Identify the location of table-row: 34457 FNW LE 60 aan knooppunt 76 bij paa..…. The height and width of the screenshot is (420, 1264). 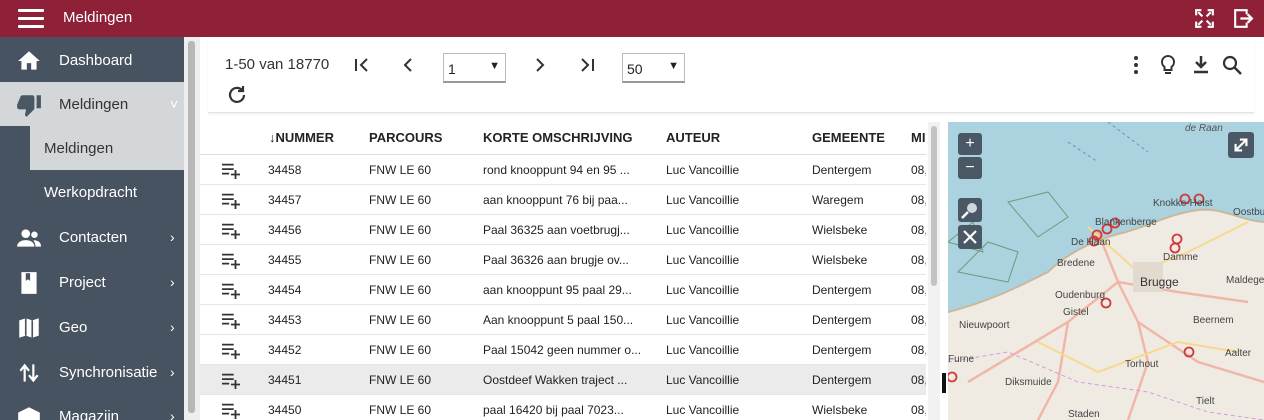
(563, 200).